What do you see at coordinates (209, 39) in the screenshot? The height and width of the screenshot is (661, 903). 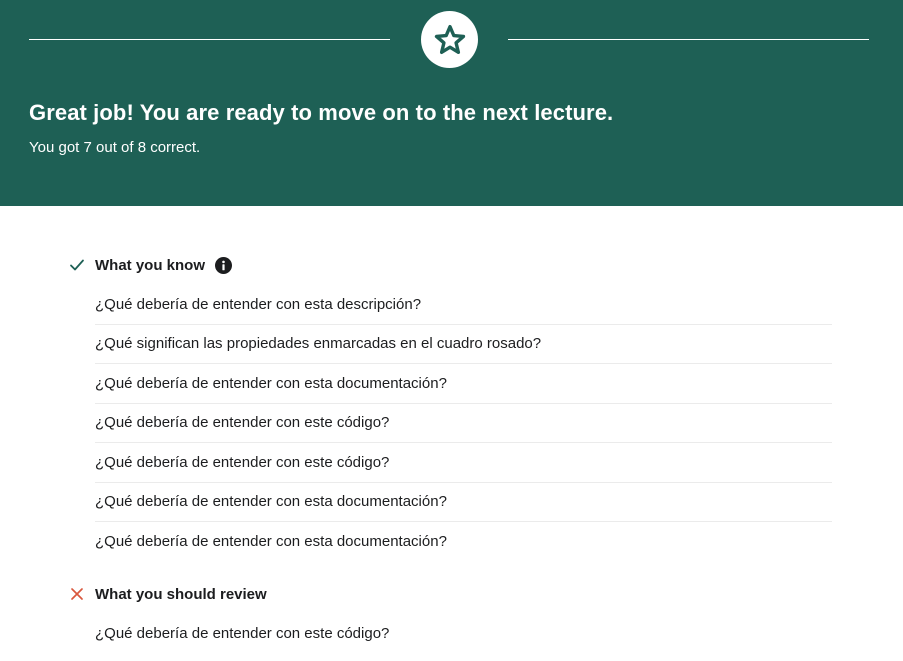 I see `banner-divider-left` at bounding box center [209, 39].